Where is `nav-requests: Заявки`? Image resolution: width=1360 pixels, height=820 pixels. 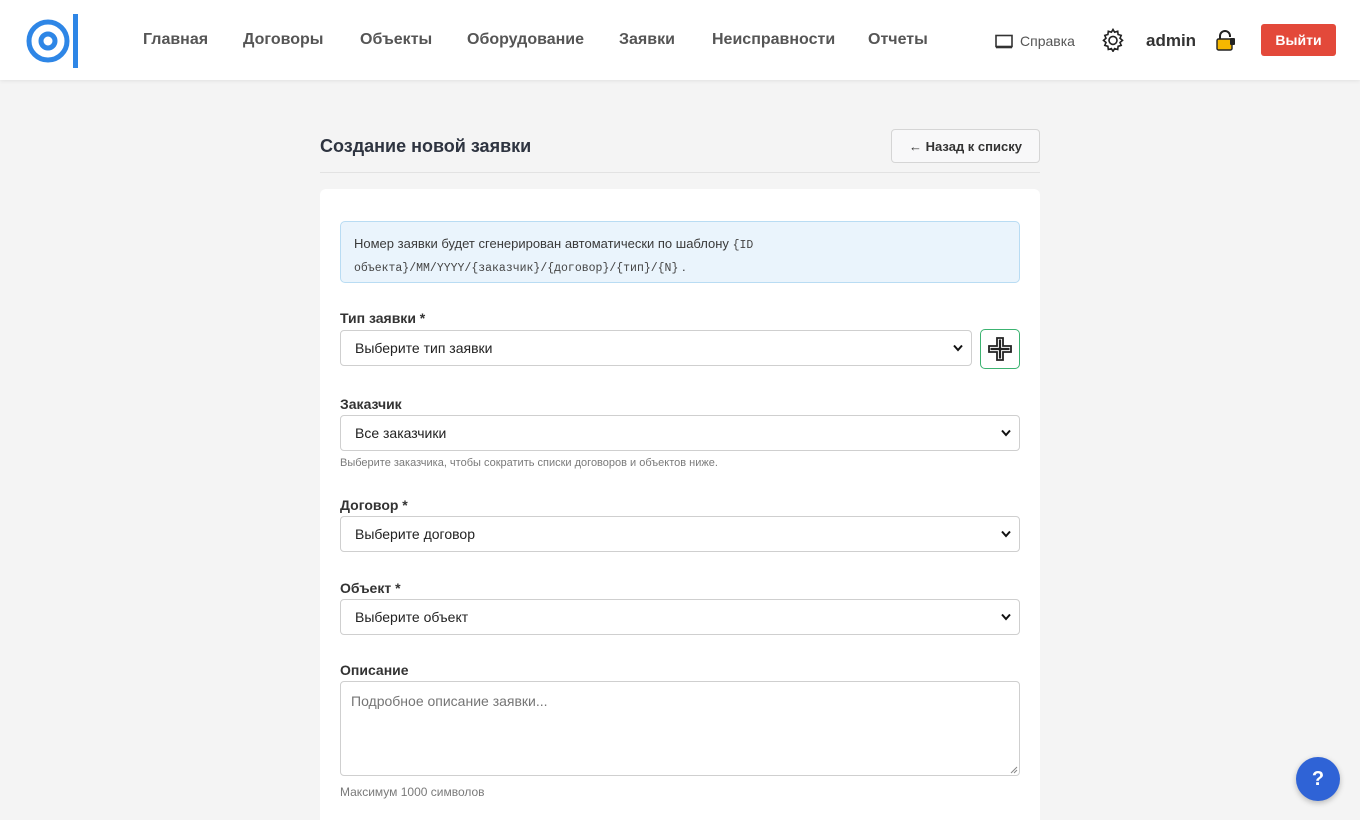
nav-requests: Заявки is located at coordinates (647, 40).